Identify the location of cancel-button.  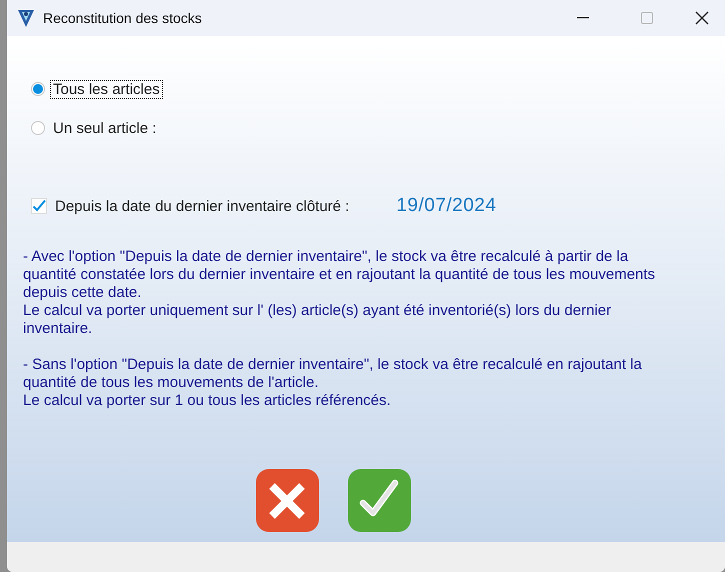
(287, 500).